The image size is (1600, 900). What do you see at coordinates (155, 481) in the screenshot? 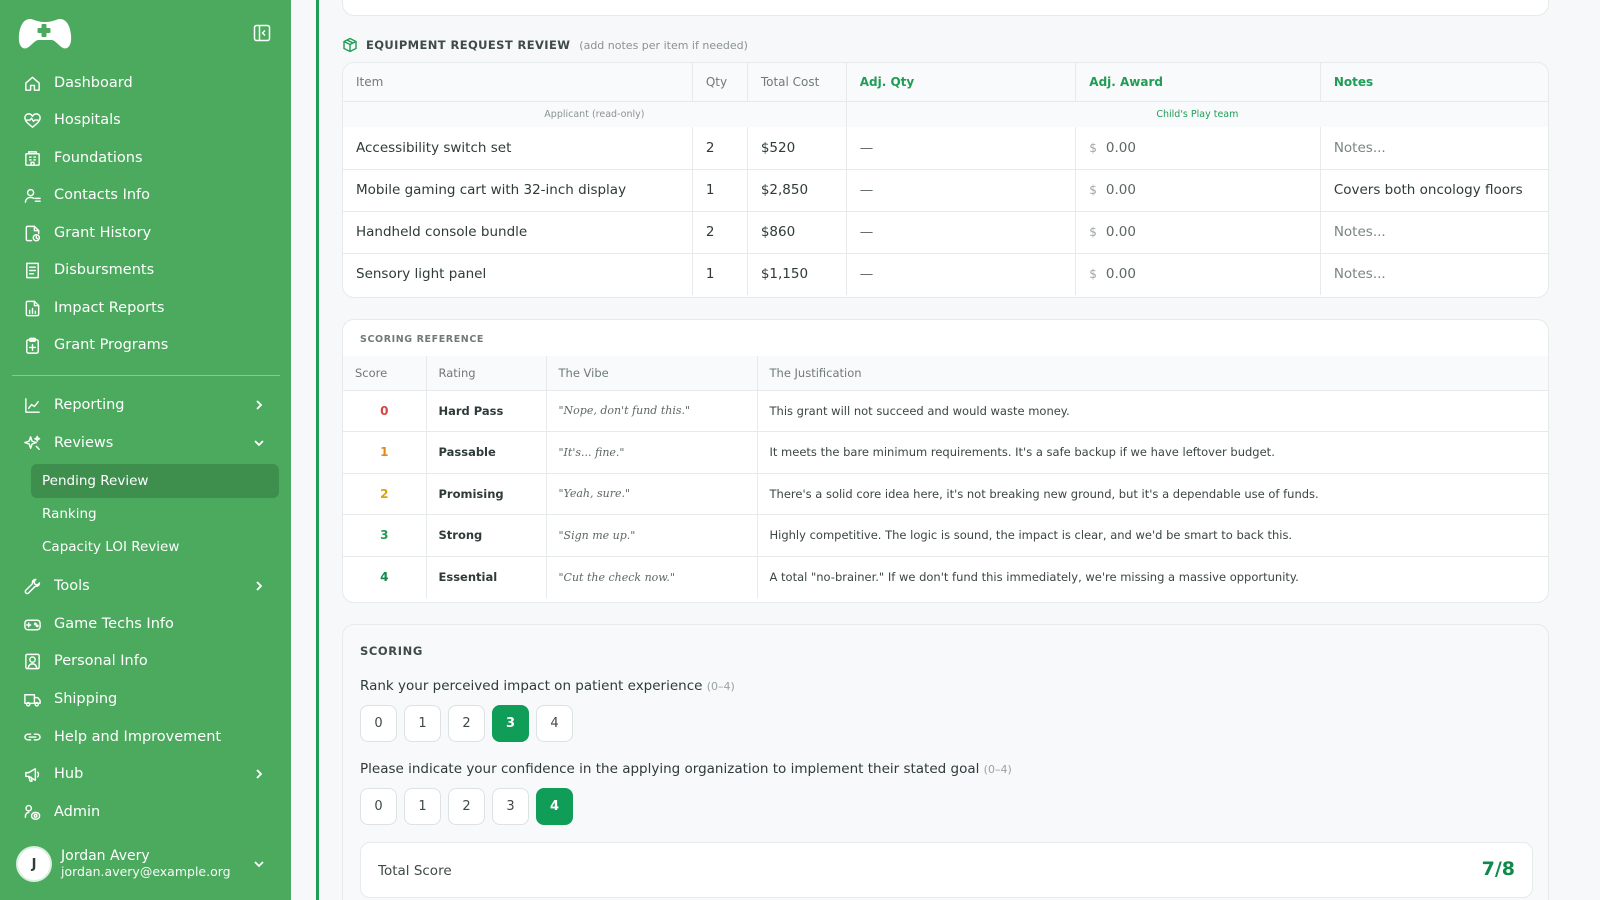
I see `sidebar-subitem-pending-review: Pending Review` at bounding box center [155, 481].